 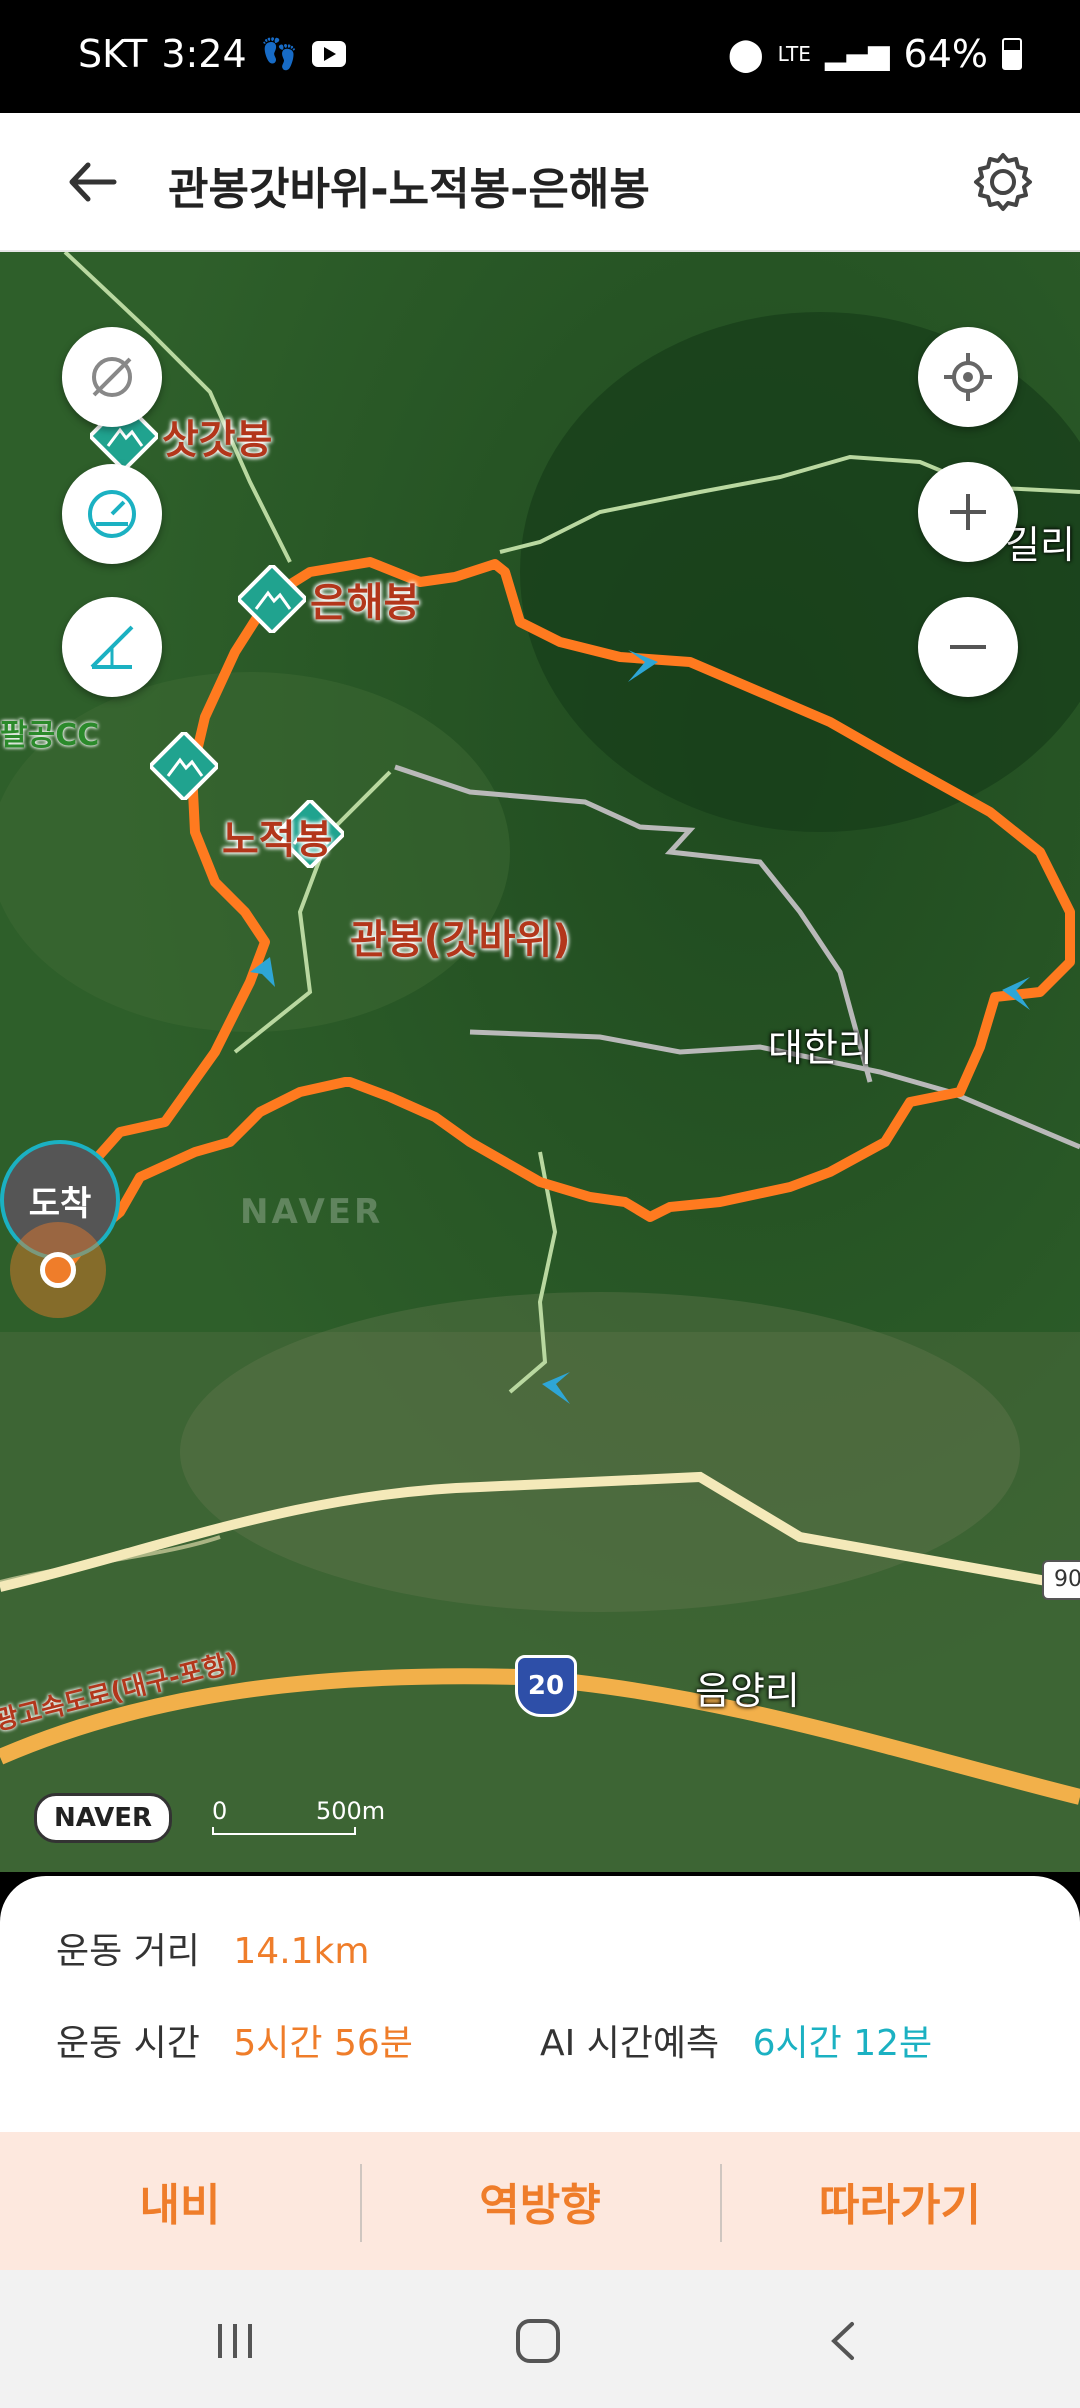 I want to click on ai-estimate-label: AI 시간예측, so click(x=630, y=2043).